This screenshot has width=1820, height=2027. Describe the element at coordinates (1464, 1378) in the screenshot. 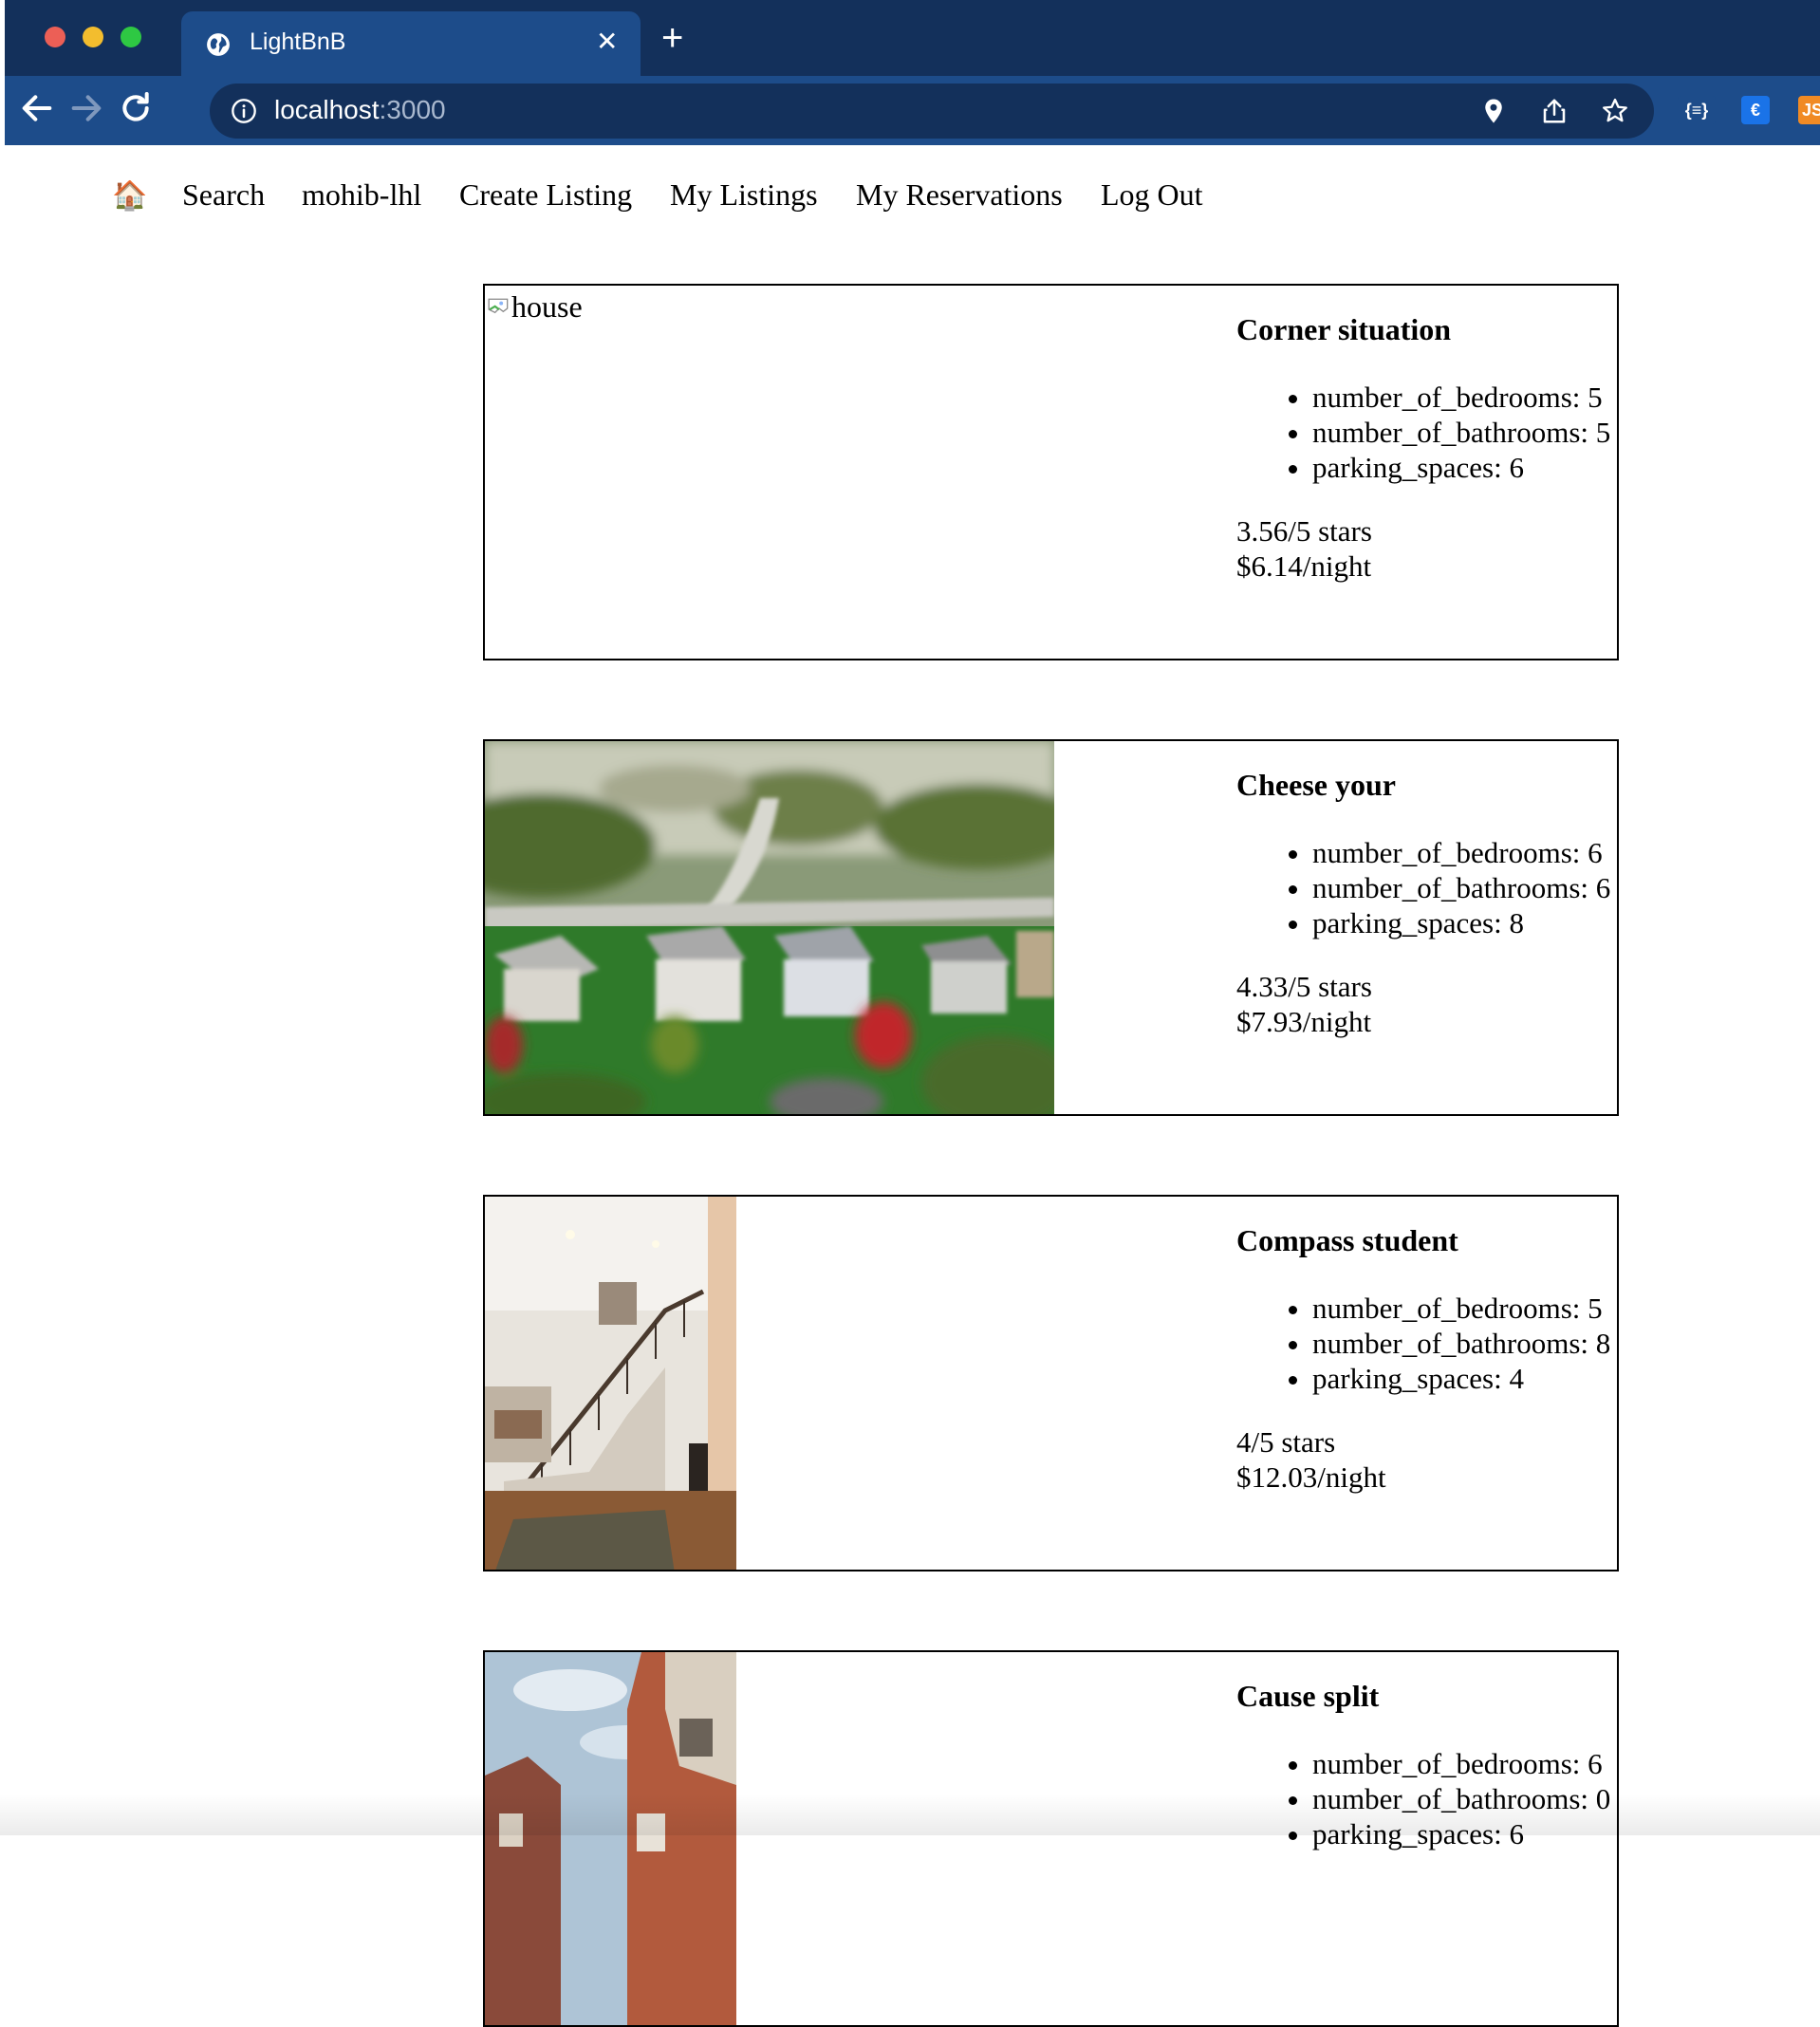

I see `parking-item: parking_spaces: 4` at that location.